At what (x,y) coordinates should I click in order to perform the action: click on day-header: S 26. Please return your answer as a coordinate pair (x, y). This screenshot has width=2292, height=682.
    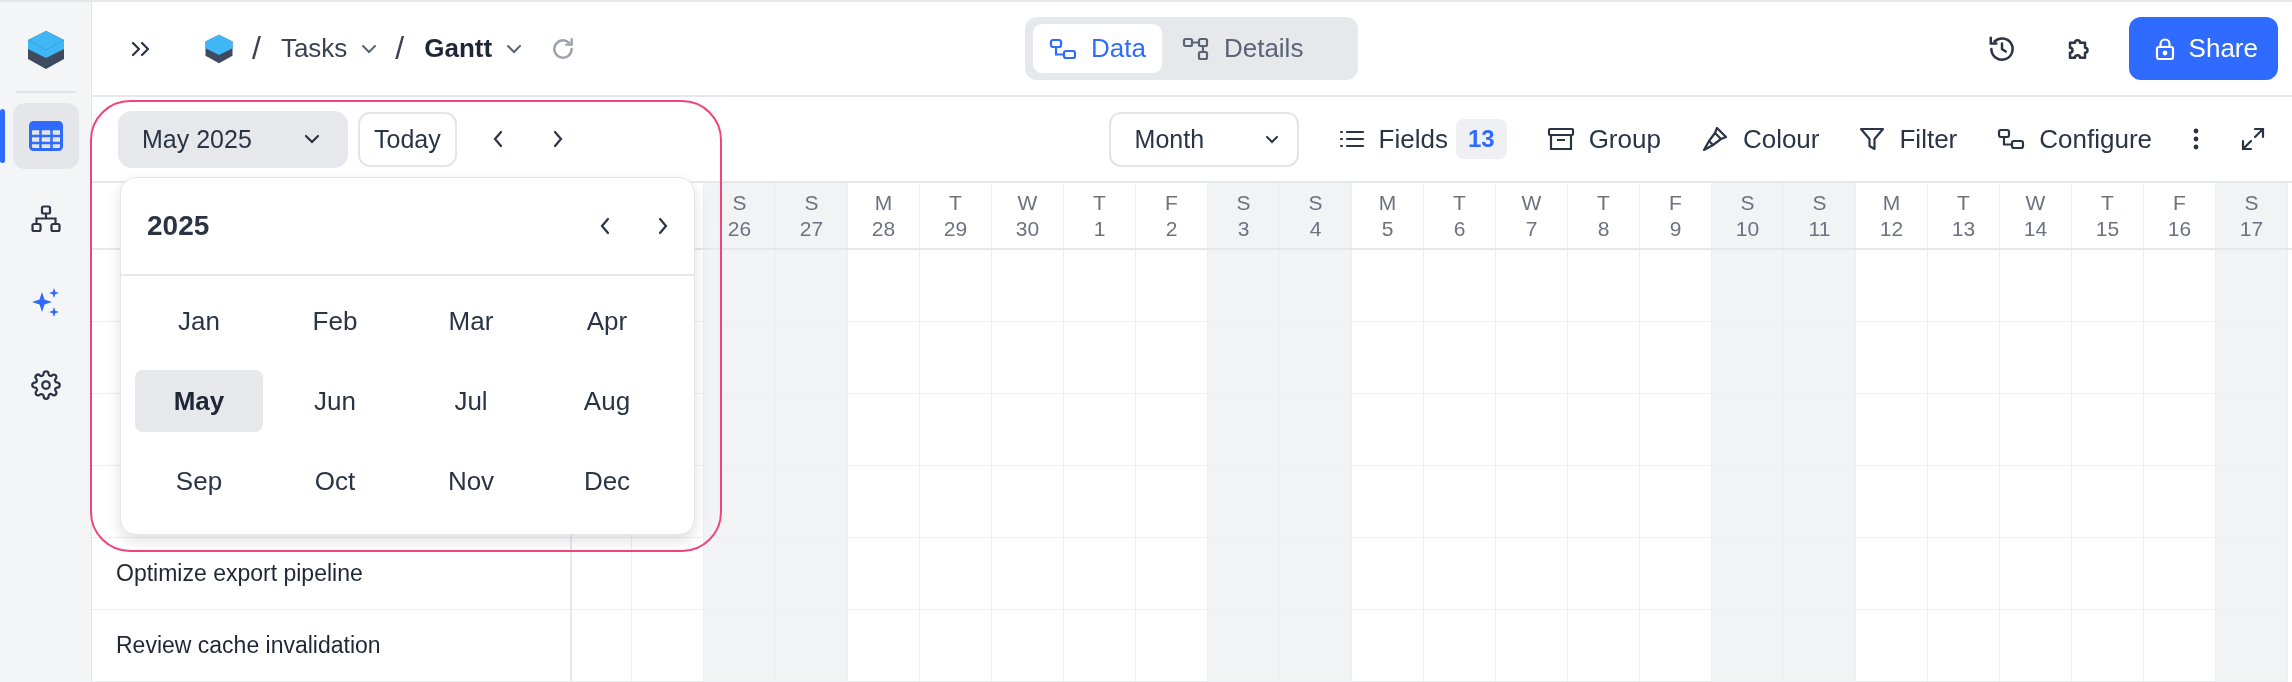
    Looking at the image, I should click on (740, 215).